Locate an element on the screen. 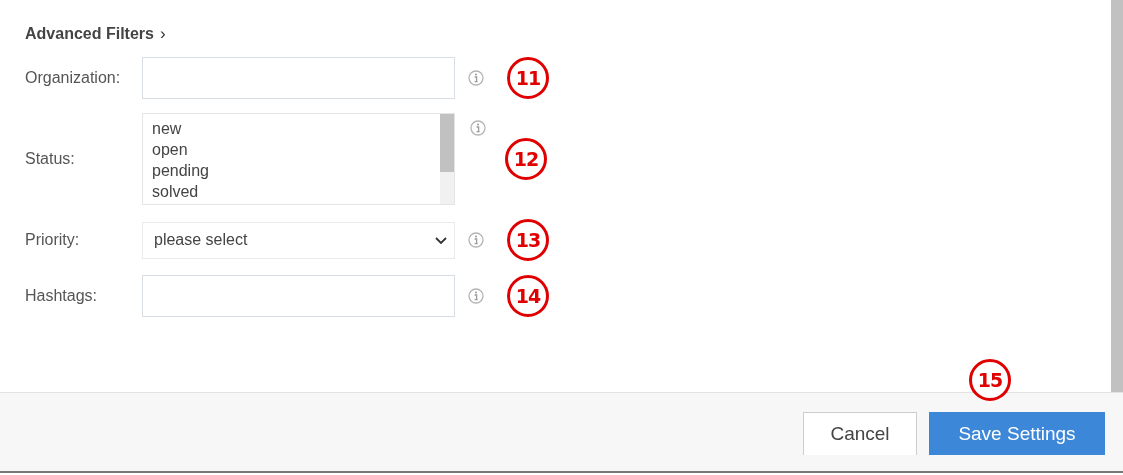  field-label: Hashtags: is located at coordinates (62, 296).